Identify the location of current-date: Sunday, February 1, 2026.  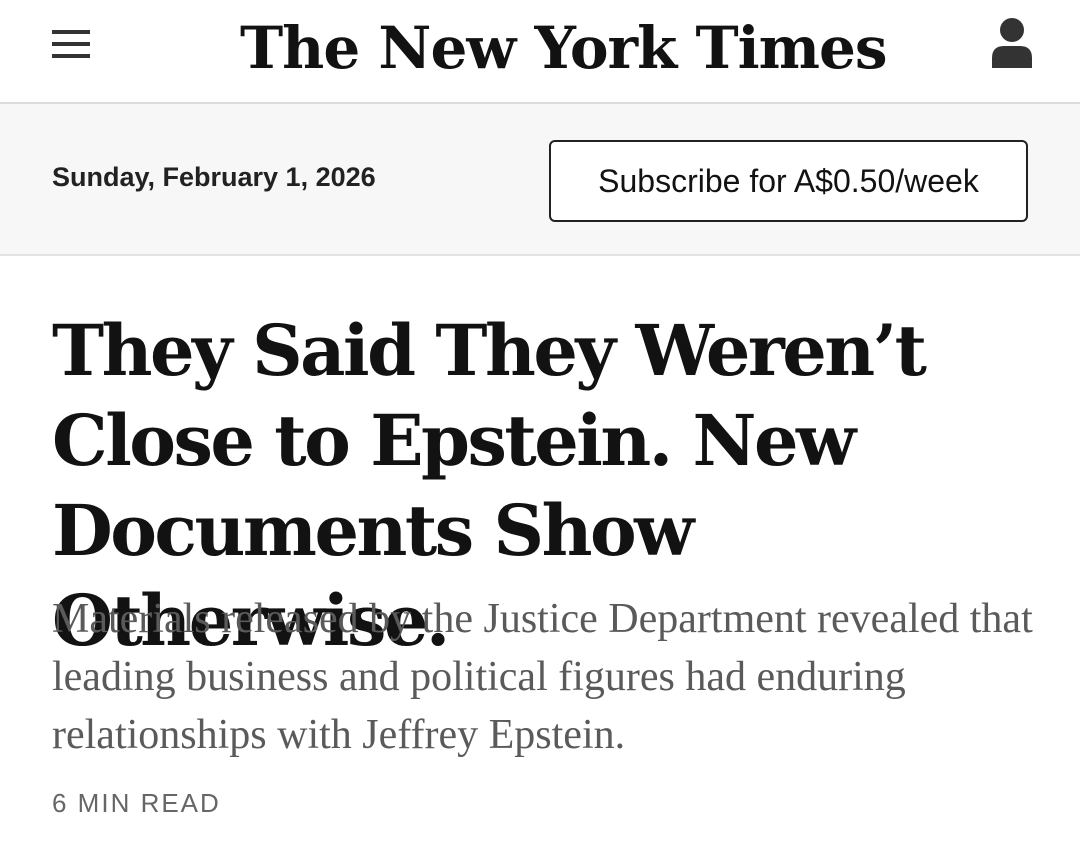
(214, 177).